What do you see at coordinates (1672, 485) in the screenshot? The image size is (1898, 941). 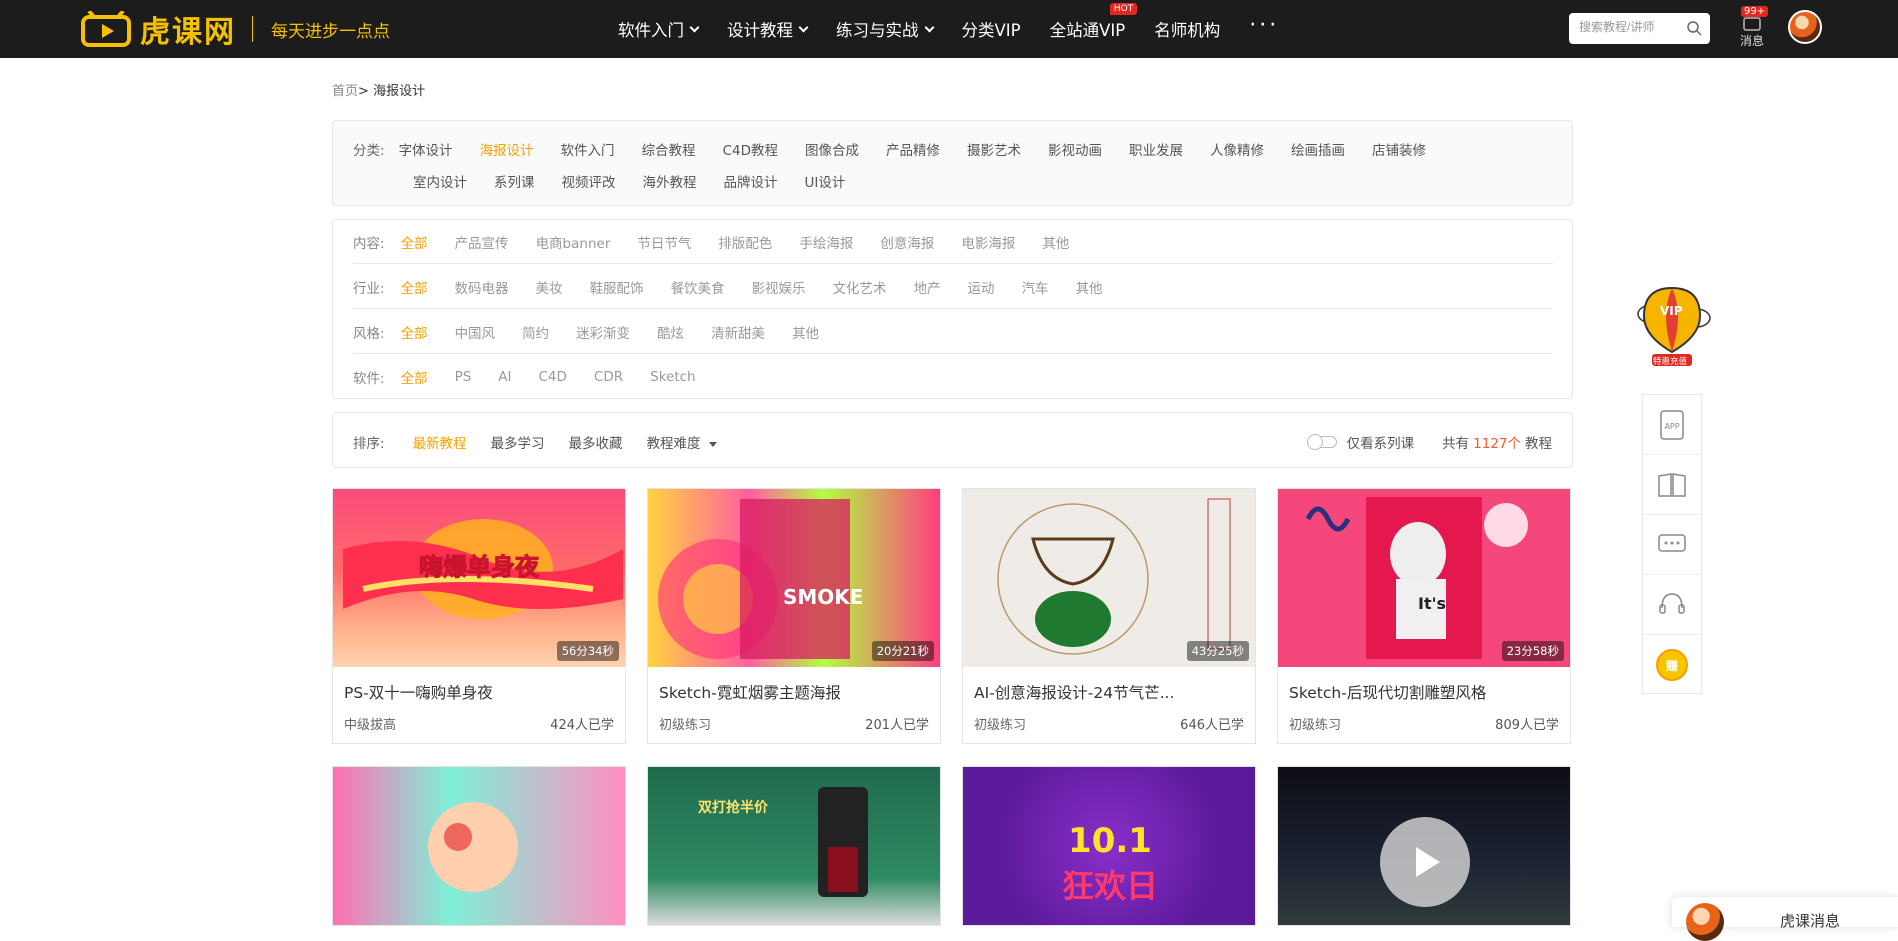 I see `courses-book-button` at bounding box center [1672, 485].